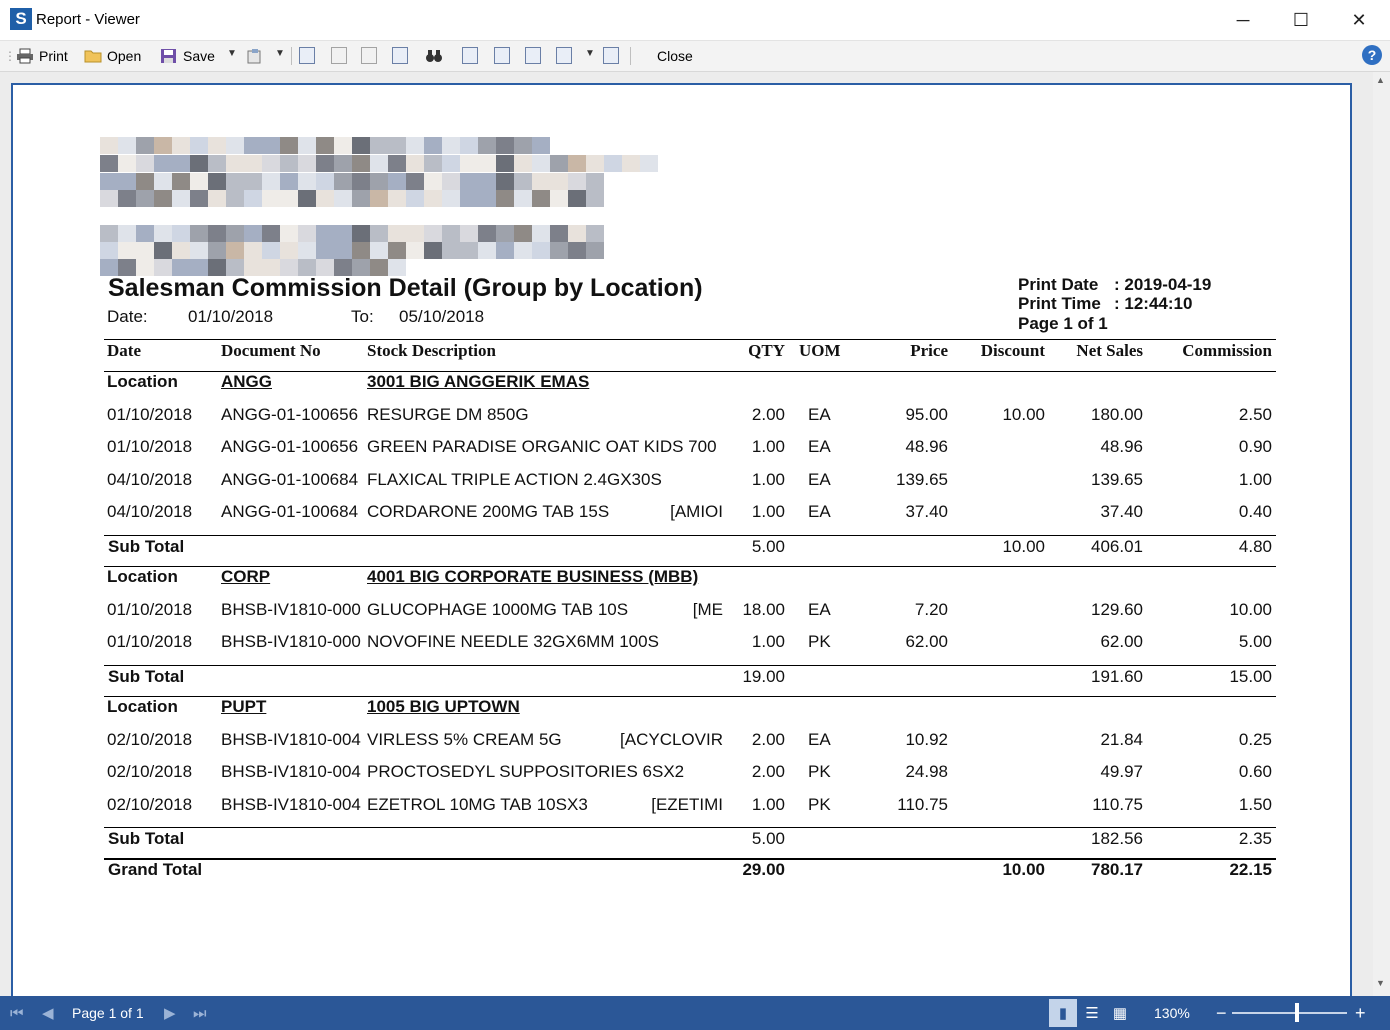 The width and height of the screenshot is (1390, 1030). What do you see at coordinates (763, 609) in the screenshot?
I see `cell-qty: 18.00` at bounding box center [763, 609].